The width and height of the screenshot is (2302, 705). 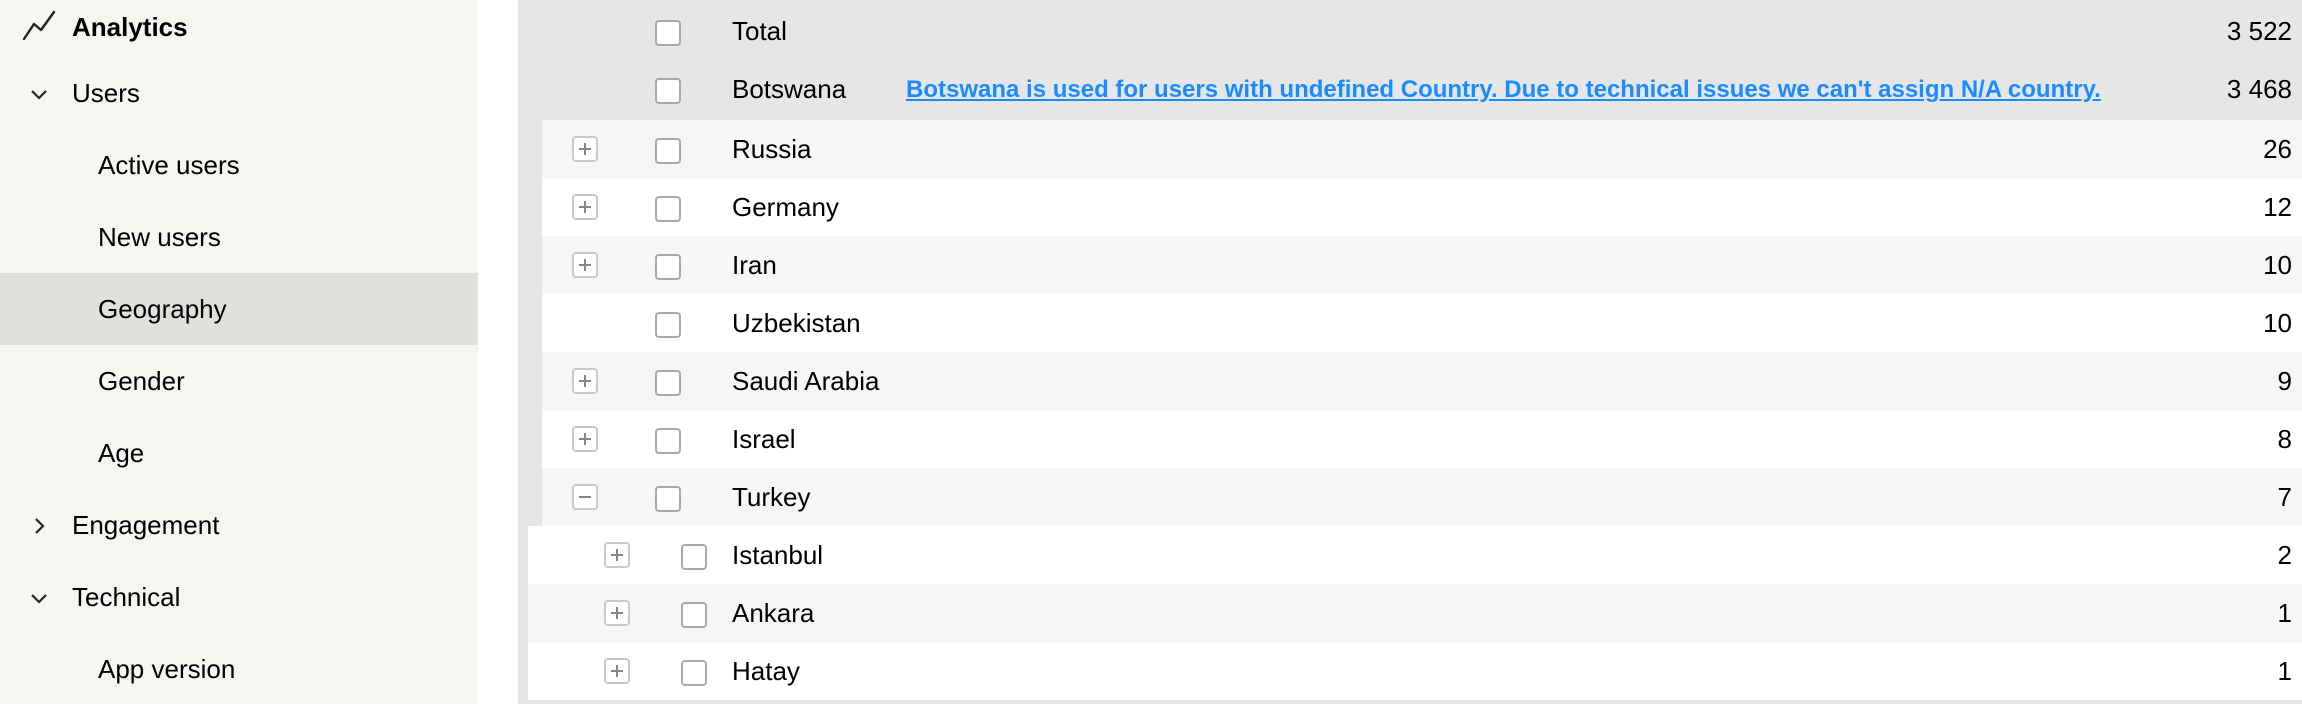 I want to click on sidebar-item-app-version: App version, so click(x=239, y=669).